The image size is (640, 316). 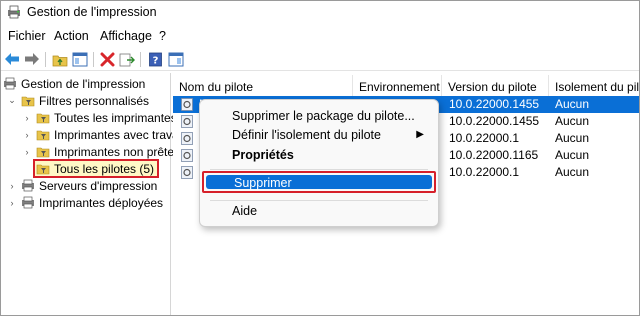 I want to click on tree-item-printers-not-ready: › Imprimantes non prêtes, so click(x=101, y=151).